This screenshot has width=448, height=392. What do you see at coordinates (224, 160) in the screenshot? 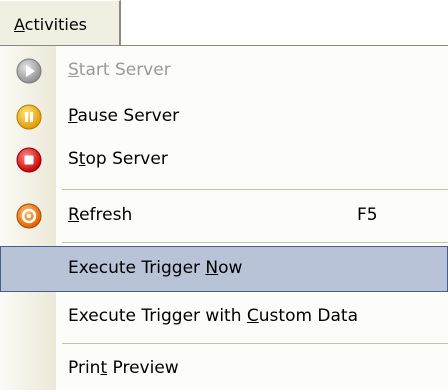
I see `menu-item-stop-server: Stop Server` at bounding box center [224, 160].